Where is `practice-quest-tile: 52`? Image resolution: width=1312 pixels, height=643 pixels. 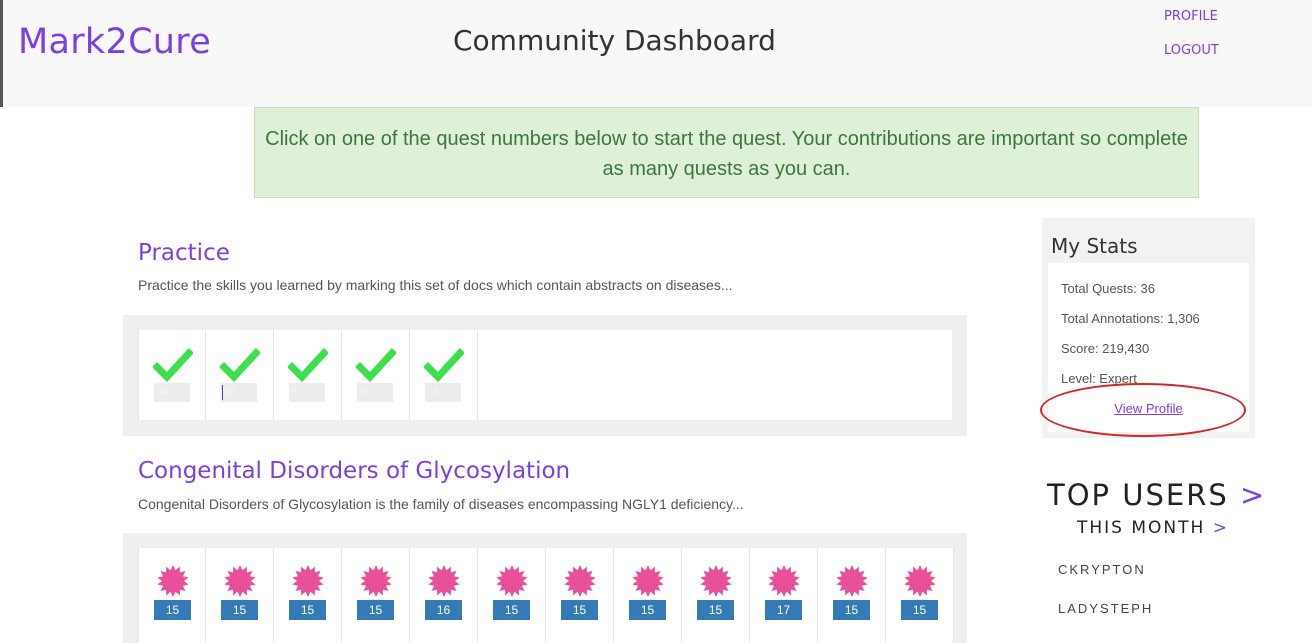
practice-quest-tile: 52 is located at coordinates (240, 375).